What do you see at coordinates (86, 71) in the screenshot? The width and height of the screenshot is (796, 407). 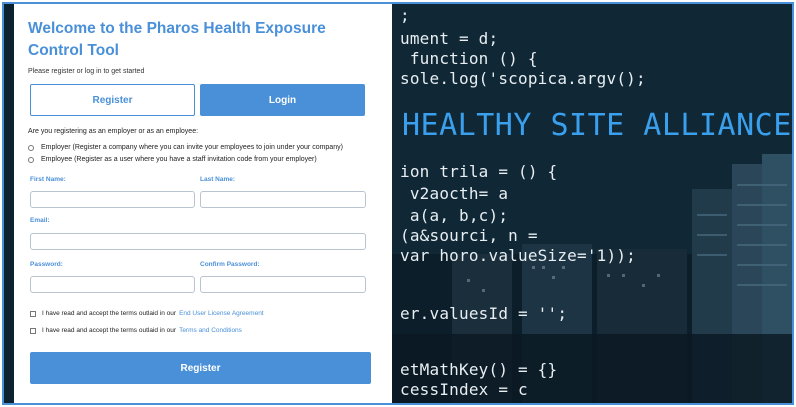 I see `page-subtitle: Please register or log in to get started` at bounding box center [86, 71].